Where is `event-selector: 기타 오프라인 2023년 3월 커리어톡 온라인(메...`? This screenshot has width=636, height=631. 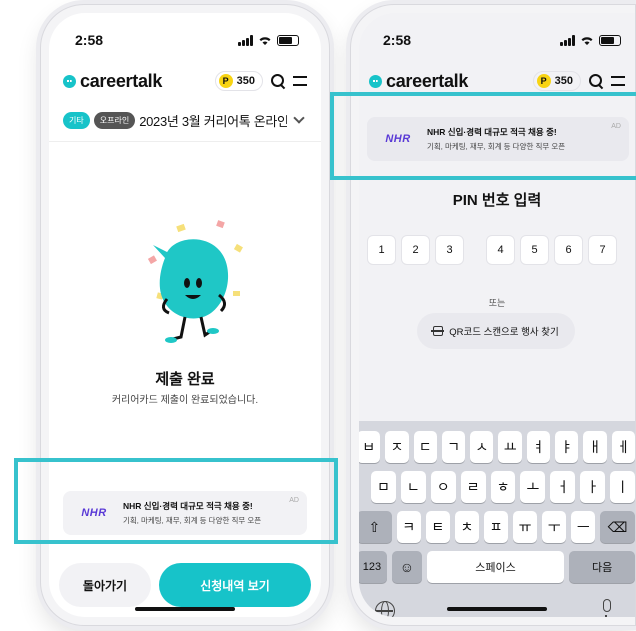
event-selector: 기타 오프라인 2023년 3월 커리어톡 온라인(메... is located at coordinates (185, 120).